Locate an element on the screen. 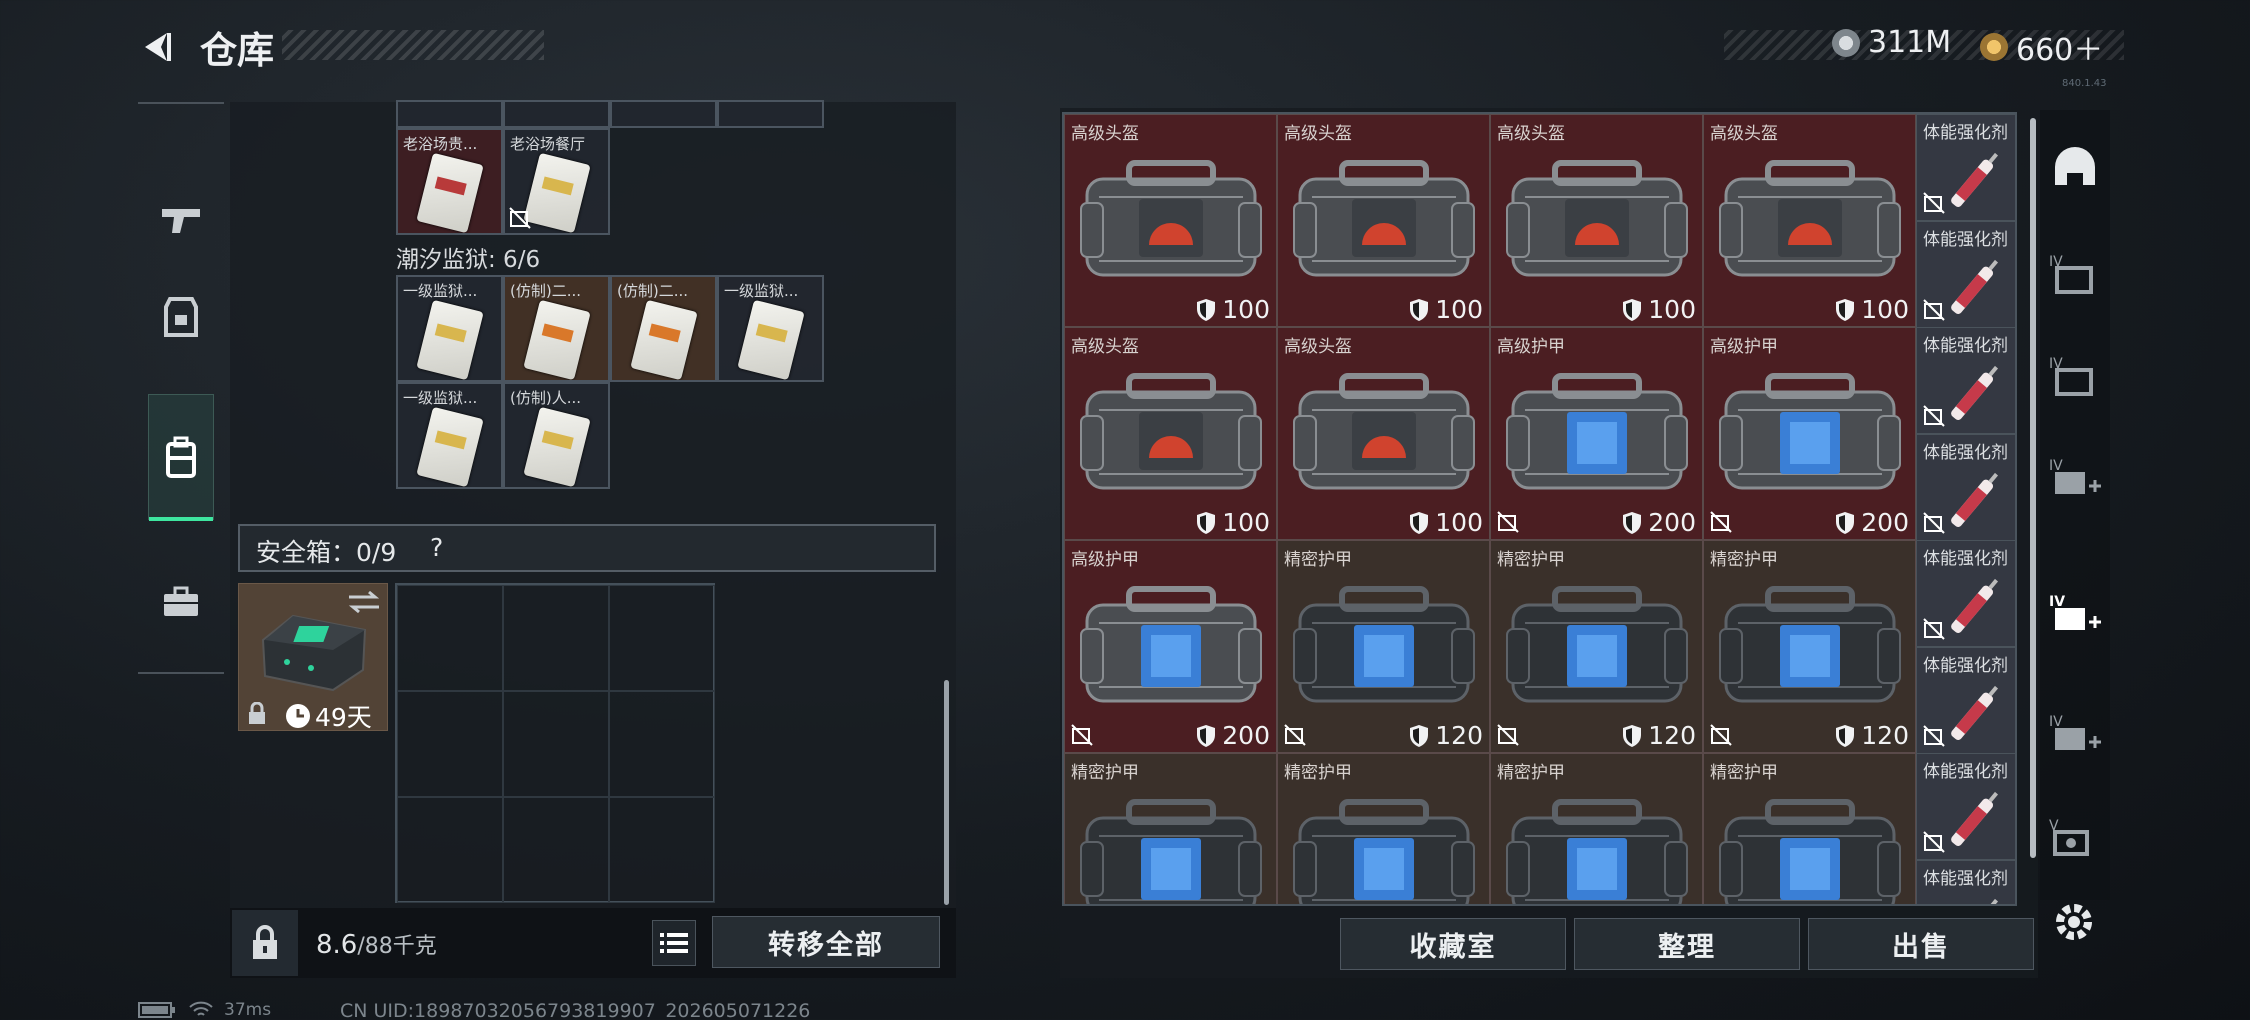  lock-button is located at coordinates (265, 943).